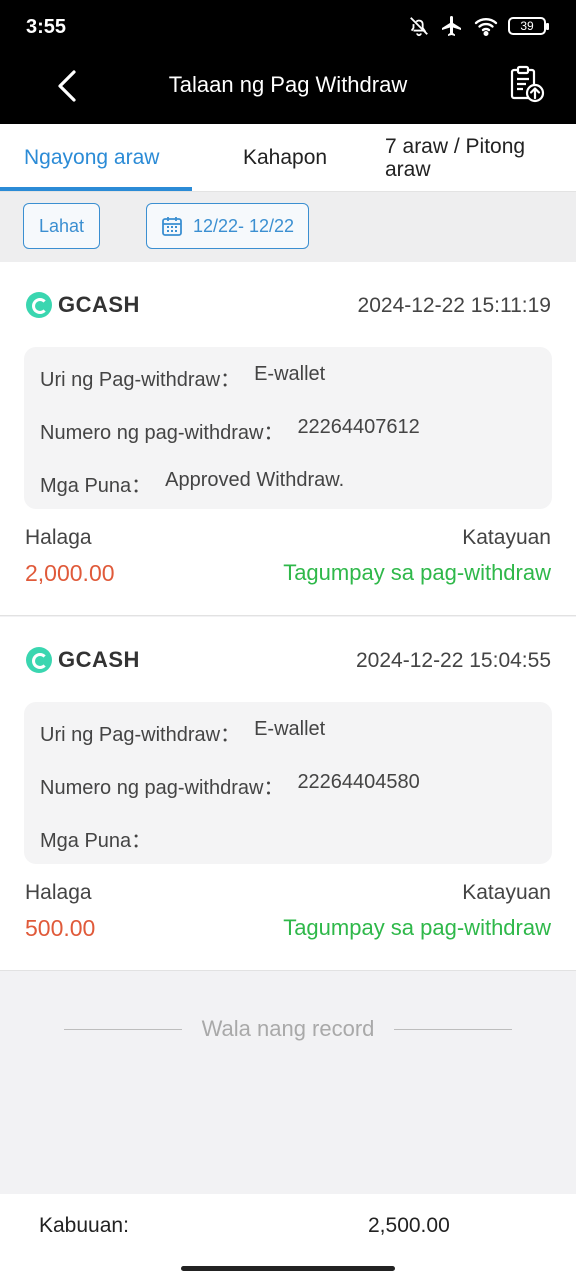 The height and width of the screenshot is (1280, 576). What do you see at coordinates (453, 1029) in the screenshot?
I see `divider` at bounding box center [453, 1029].